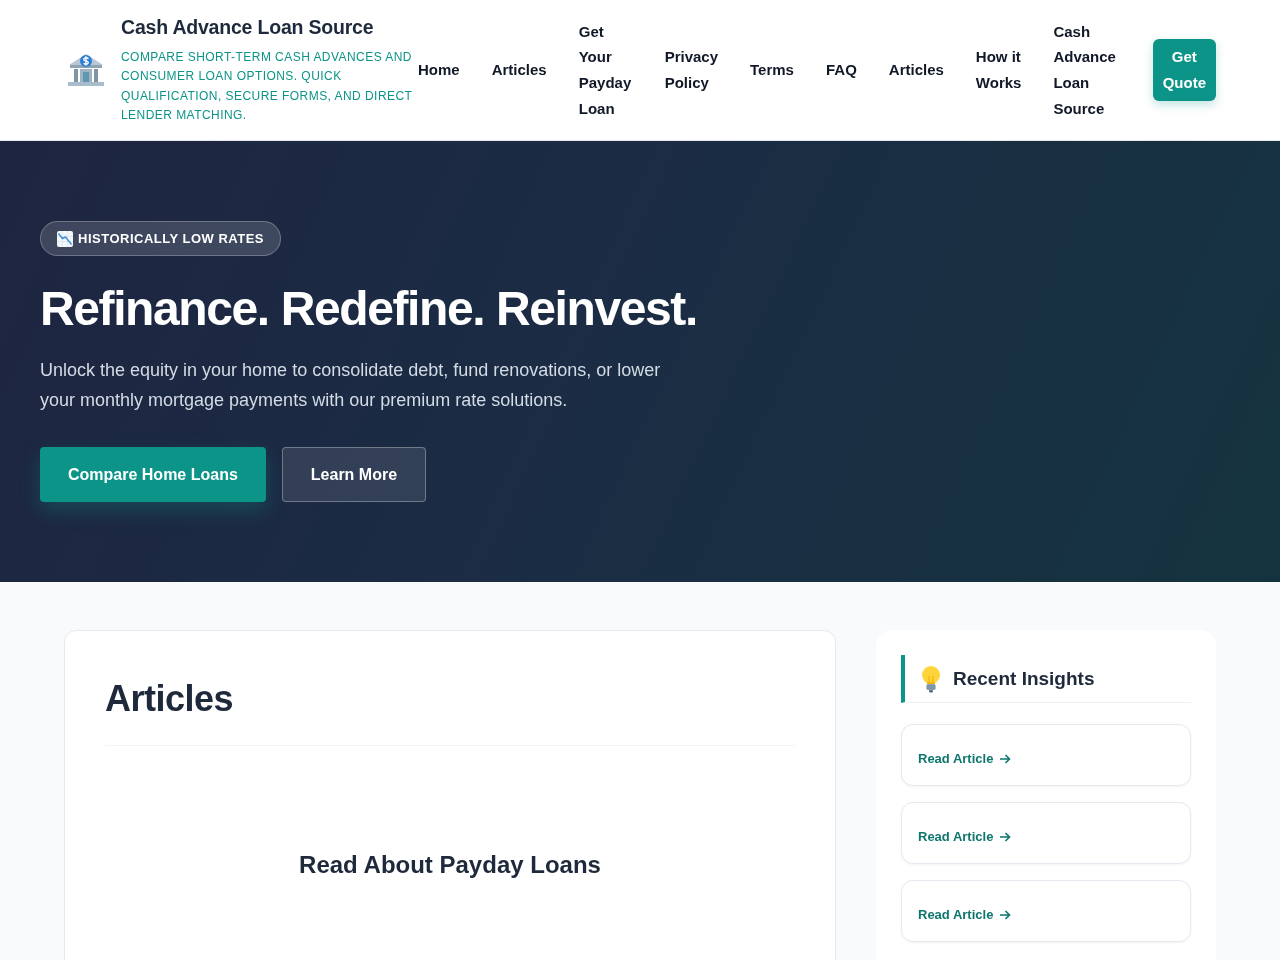  I want to click on nav-link: How it Works, so click(998, 70).